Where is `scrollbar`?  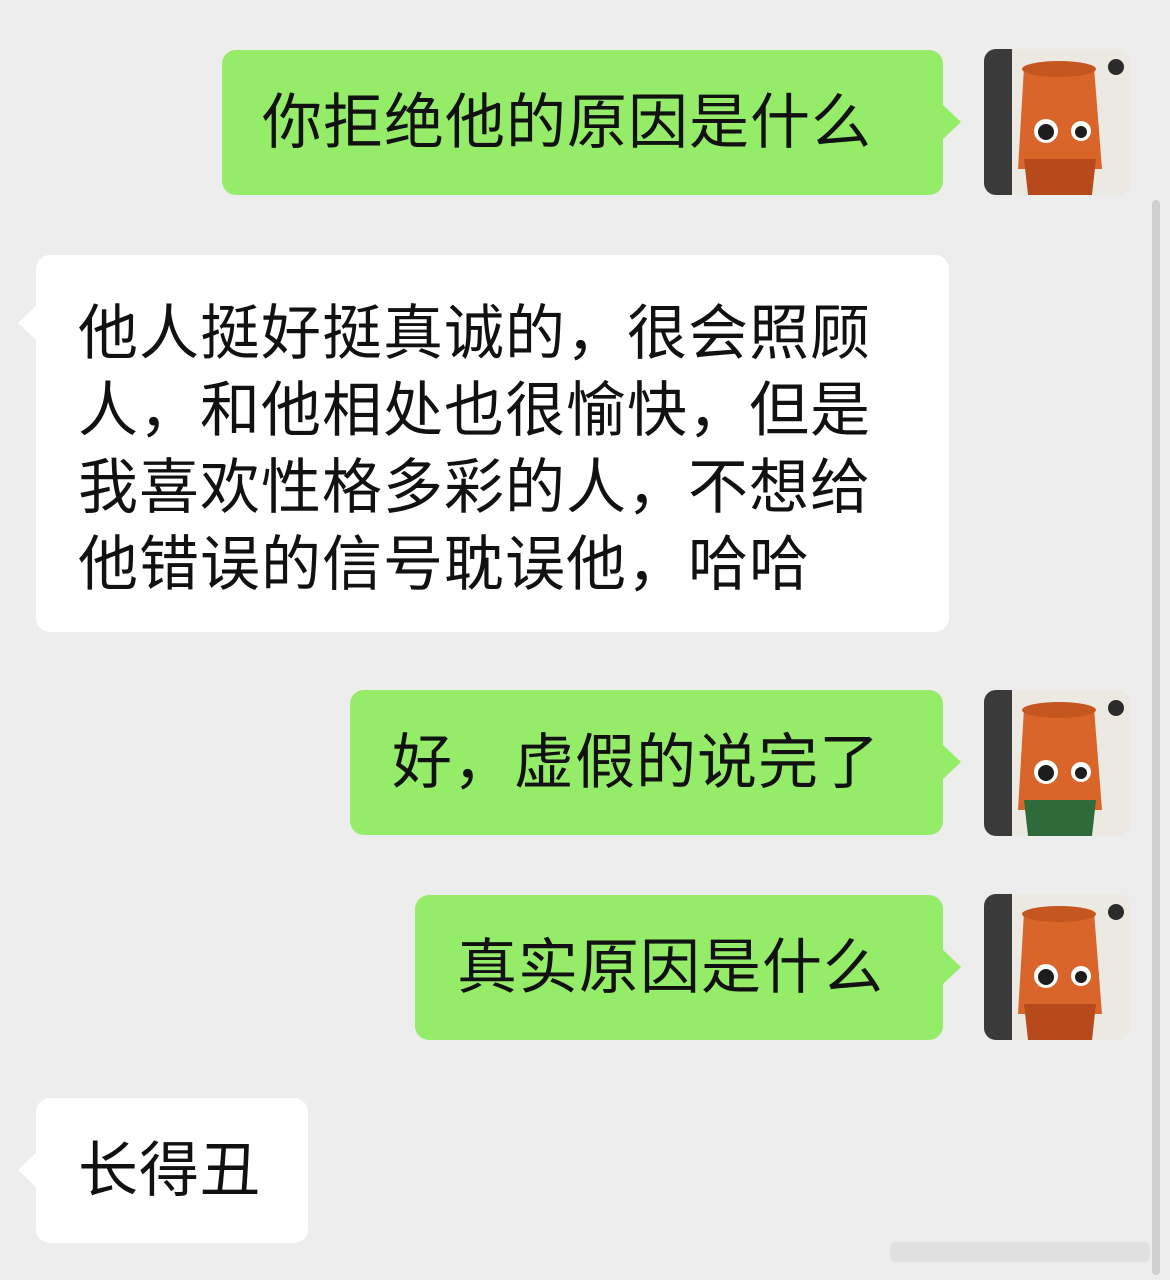
scrollbar is located at coordinates (1156, 737).